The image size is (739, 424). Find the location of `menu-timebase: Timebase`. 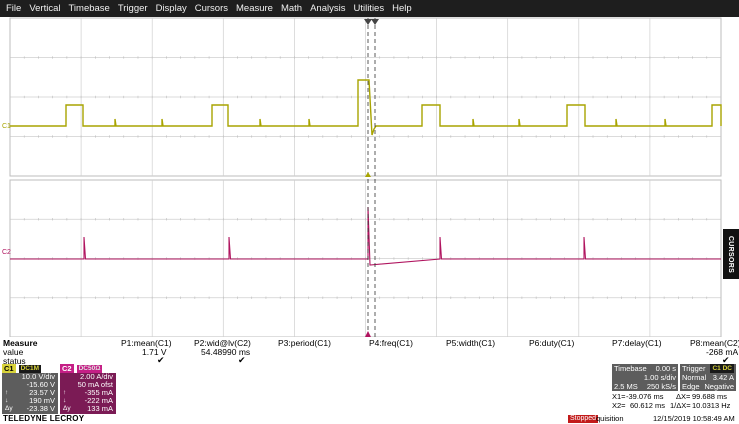

menu-timebase: Timebase is located at coordinates (88, 8).